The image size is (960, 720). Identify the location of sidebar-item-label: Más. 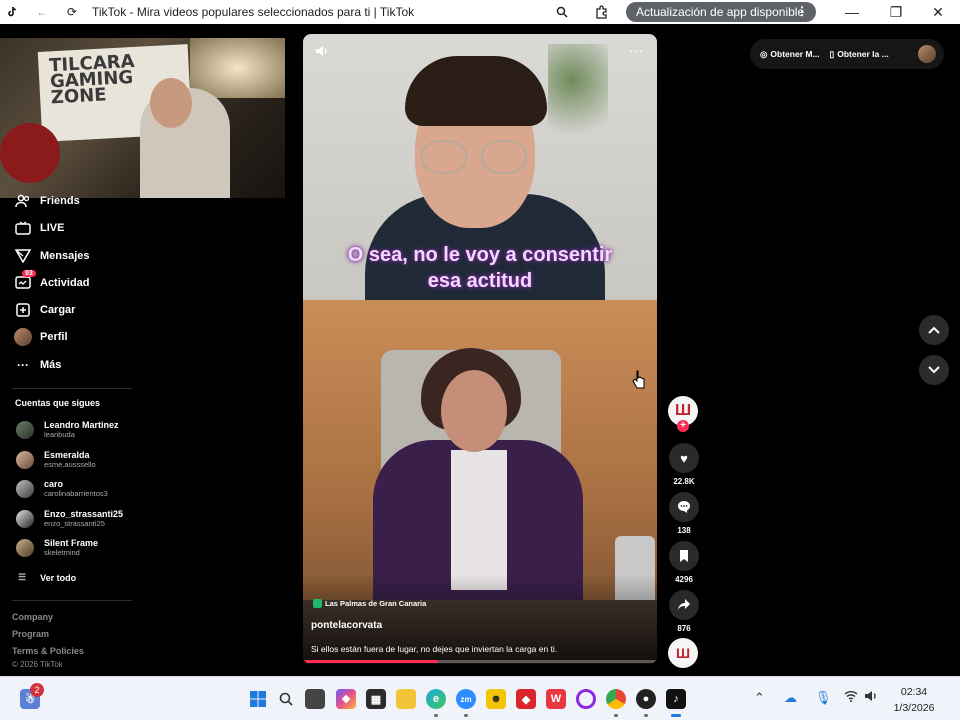
(51, 365).